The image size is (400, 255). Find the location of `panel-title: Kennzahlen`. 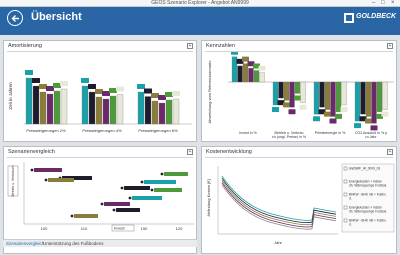

panel-title: Kennzahlen is located at coordinates (221, 46).